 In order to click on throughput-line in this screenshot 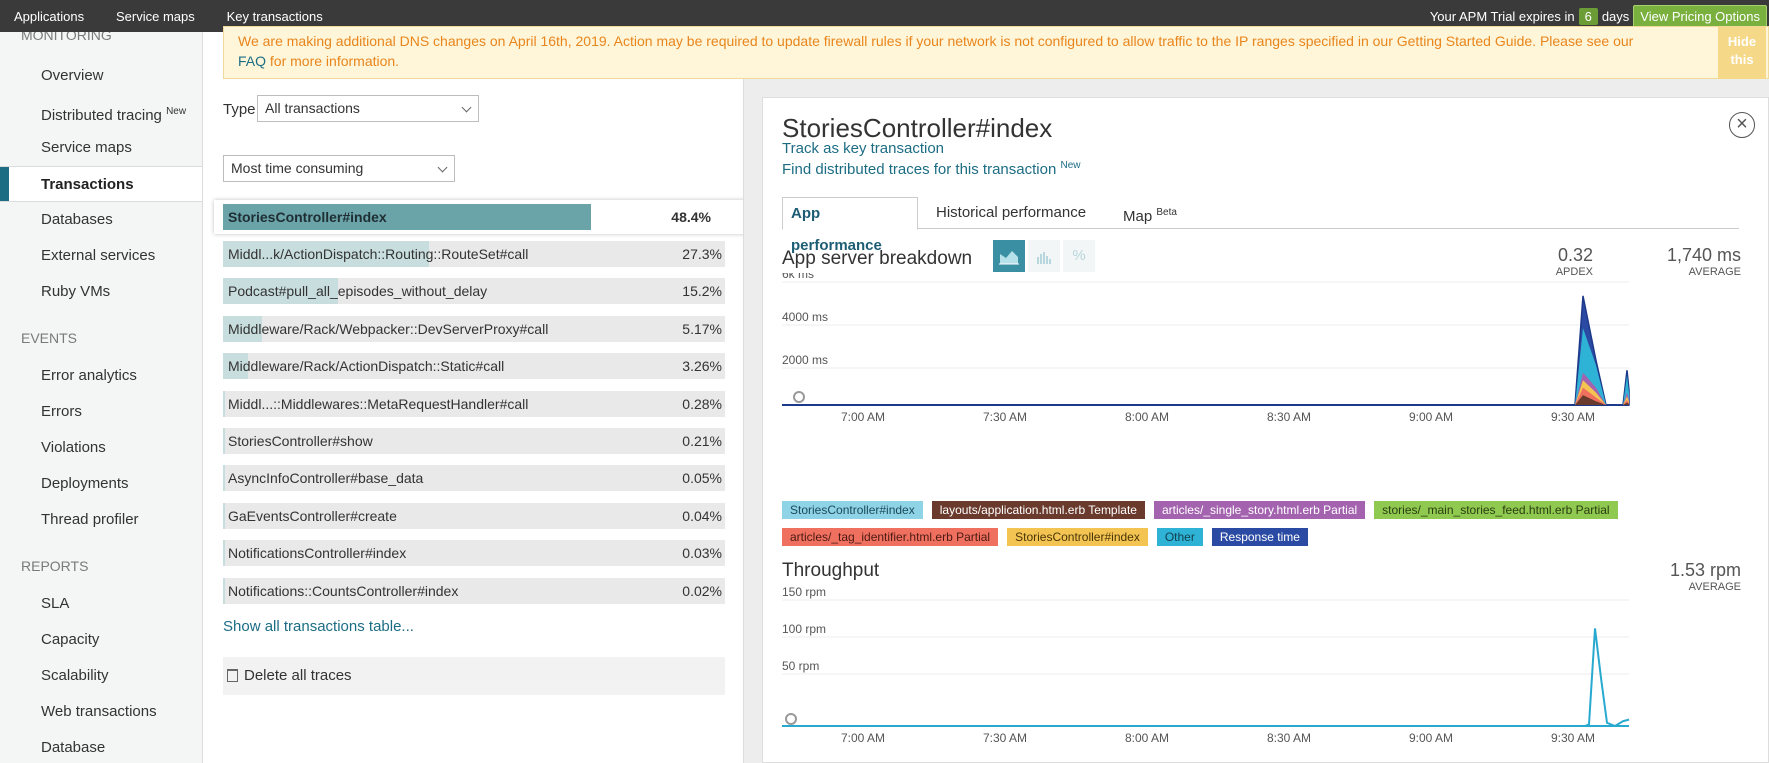, I will do `click(1600, 678)`.